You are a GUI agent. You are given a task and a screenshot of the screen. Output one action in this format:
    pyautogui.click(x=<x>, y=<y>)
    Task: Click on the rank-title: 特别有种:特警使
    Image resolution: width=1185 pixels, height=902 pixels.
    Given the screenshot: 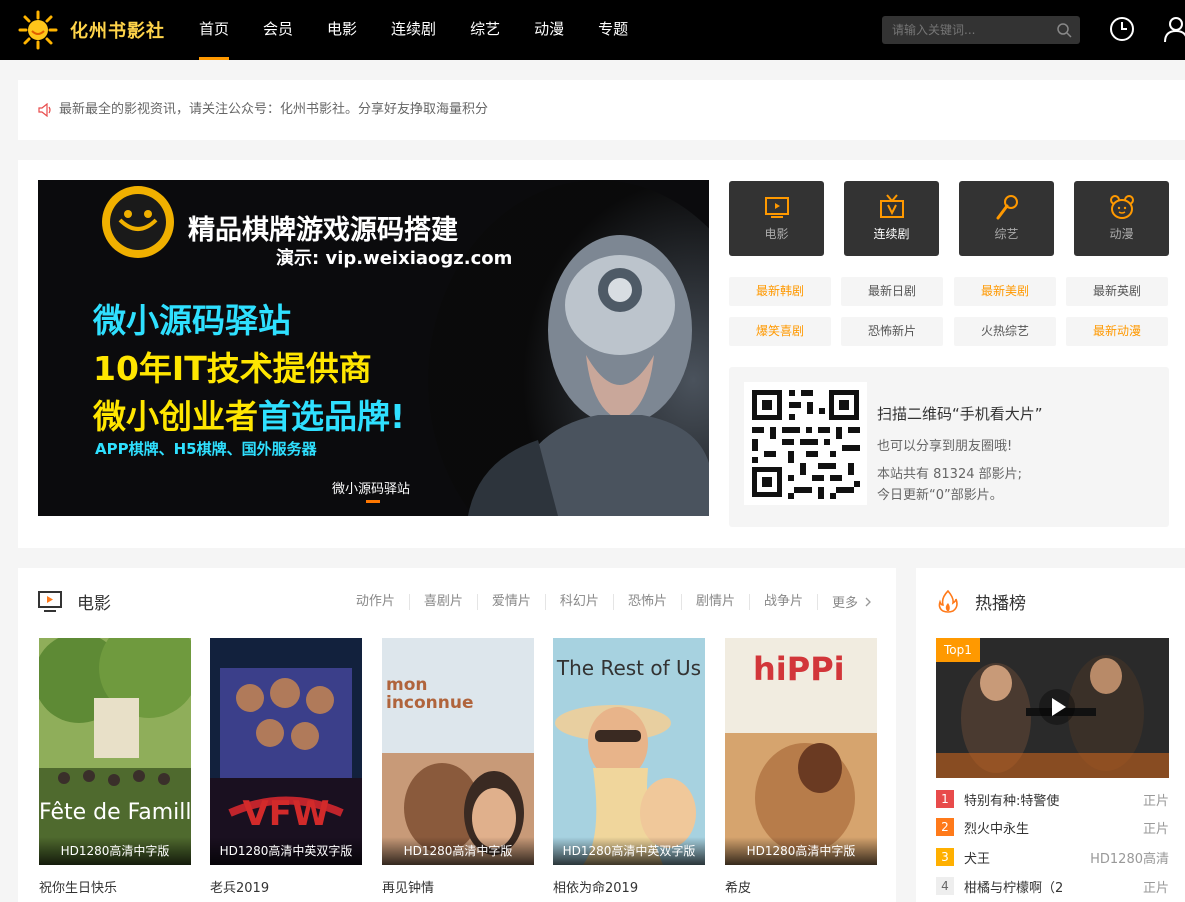 What is the action you would take?
    pyautogui.click(x=1012, y=801)
    